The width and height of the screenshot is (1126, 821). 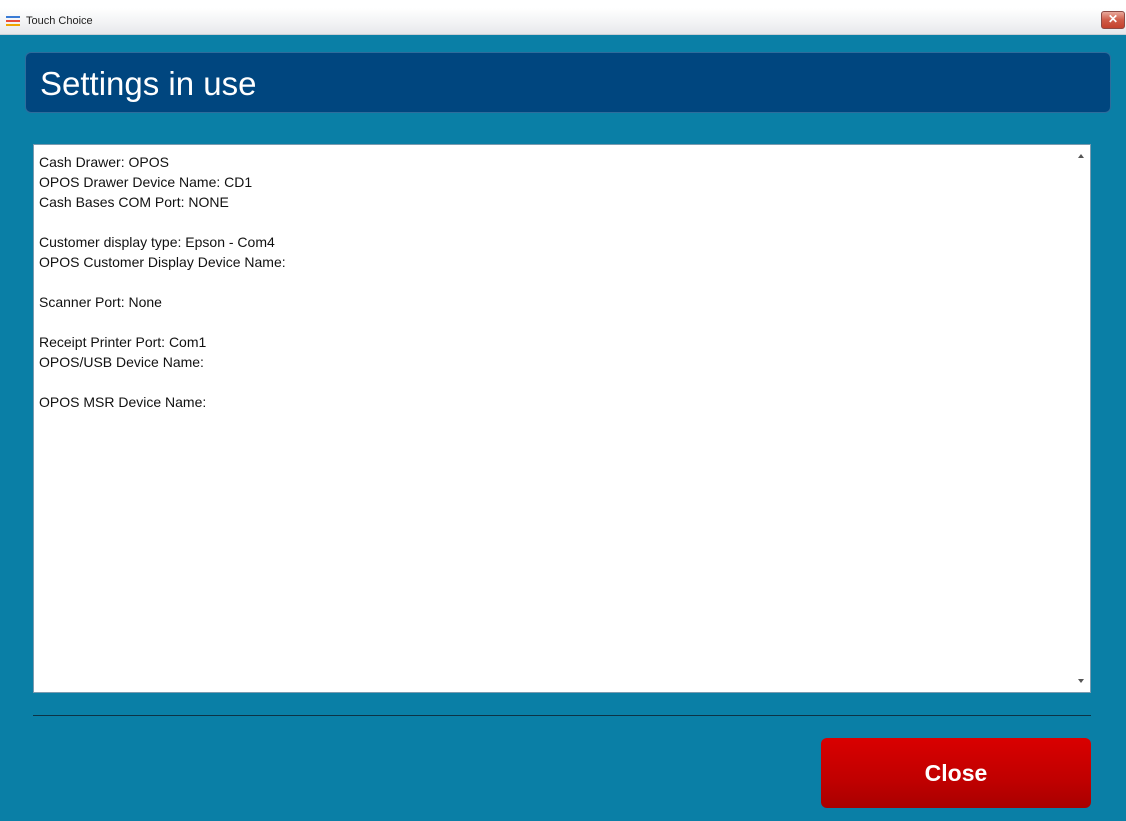 I want to click on app-icon, so click(x=13, y=21).